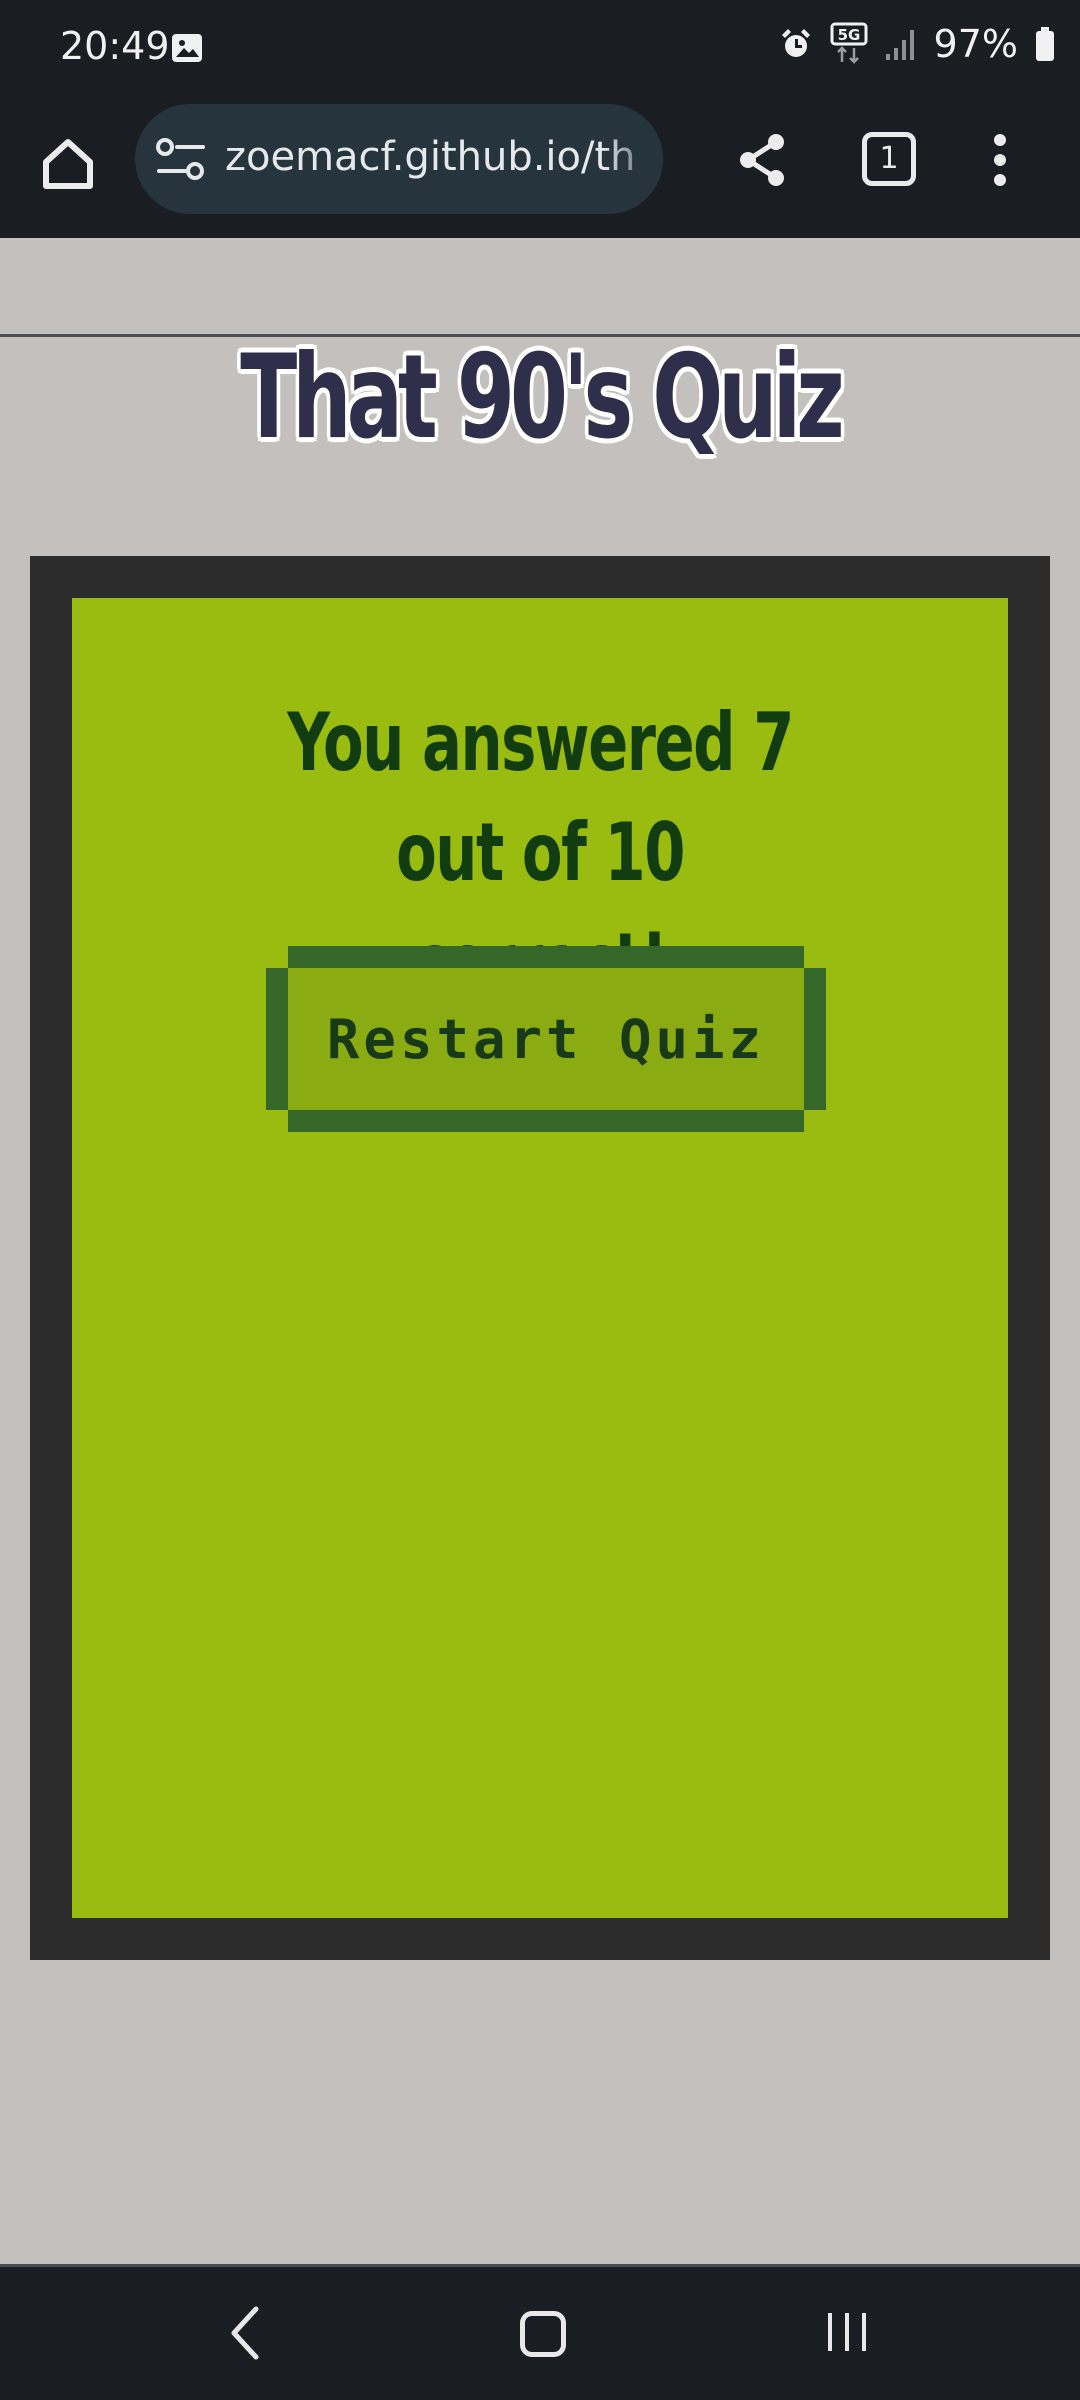  Describe the element at coordinates (795, 43) in the screenshot. I see `alarm-icon` at that location.